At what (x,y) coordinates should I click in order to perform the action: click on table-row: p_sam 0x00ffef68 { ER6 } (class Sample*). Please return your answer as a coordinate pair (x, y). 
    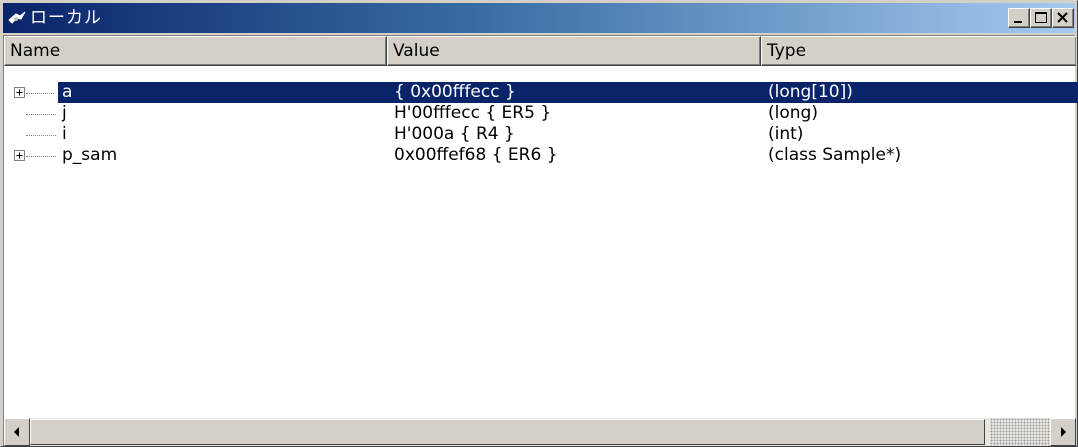
    Looking at the image, I should click on (540, 155).